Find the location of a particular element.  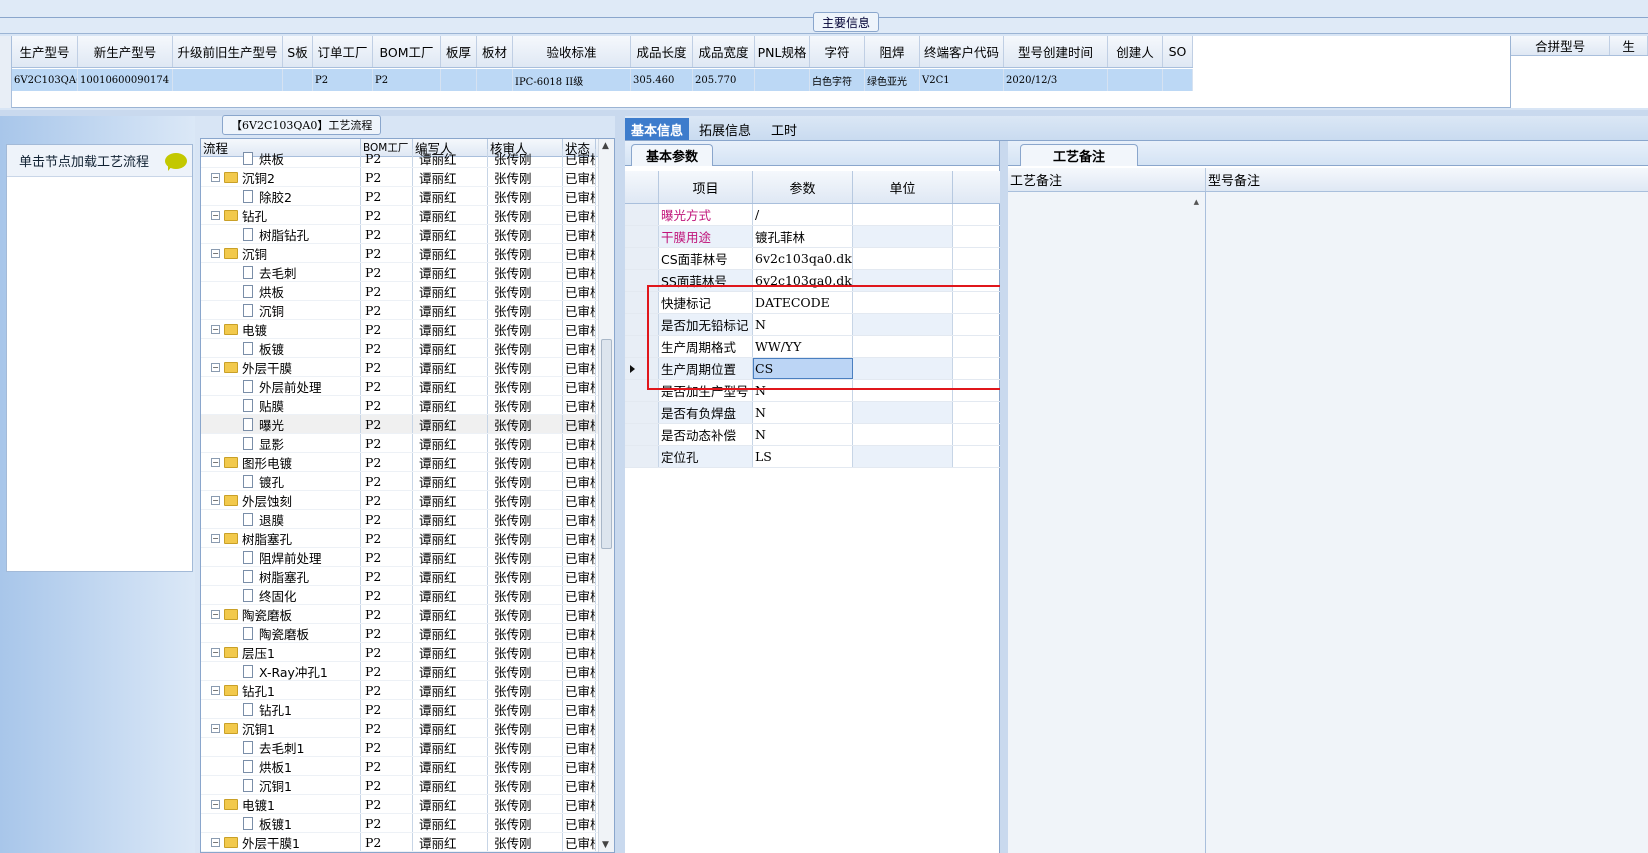

scroll-up-icon: ▲ is located at coordinates (605, 146).